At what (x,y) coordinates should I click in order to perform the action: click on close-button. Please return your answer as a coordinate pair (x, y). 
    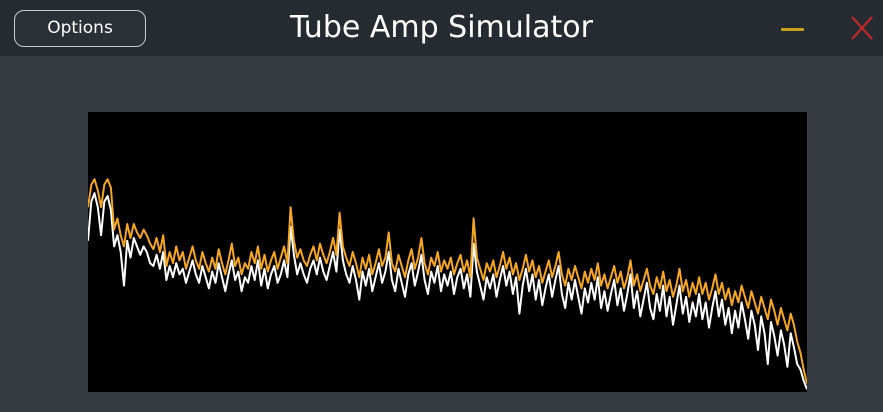
    Looking at the image, I should click on (860, 28).